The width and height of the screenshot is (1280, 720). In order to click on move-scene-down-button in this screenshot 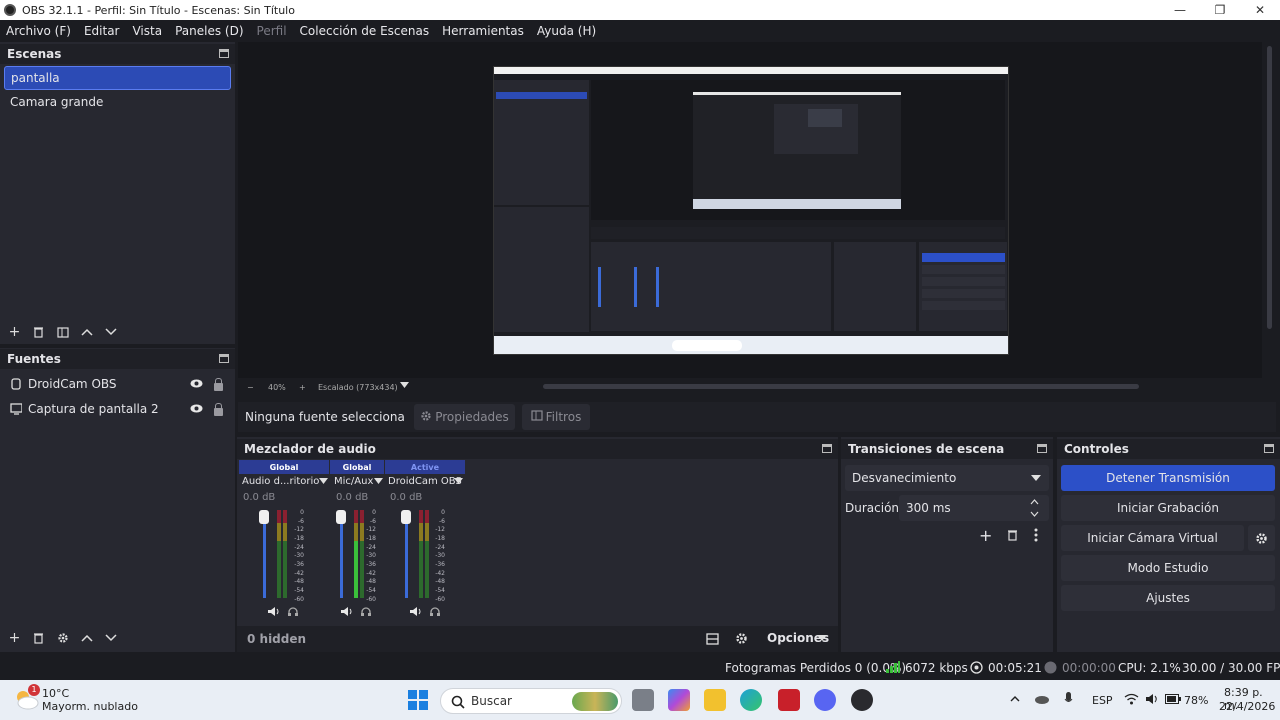, I will do `click(110, 332)`.